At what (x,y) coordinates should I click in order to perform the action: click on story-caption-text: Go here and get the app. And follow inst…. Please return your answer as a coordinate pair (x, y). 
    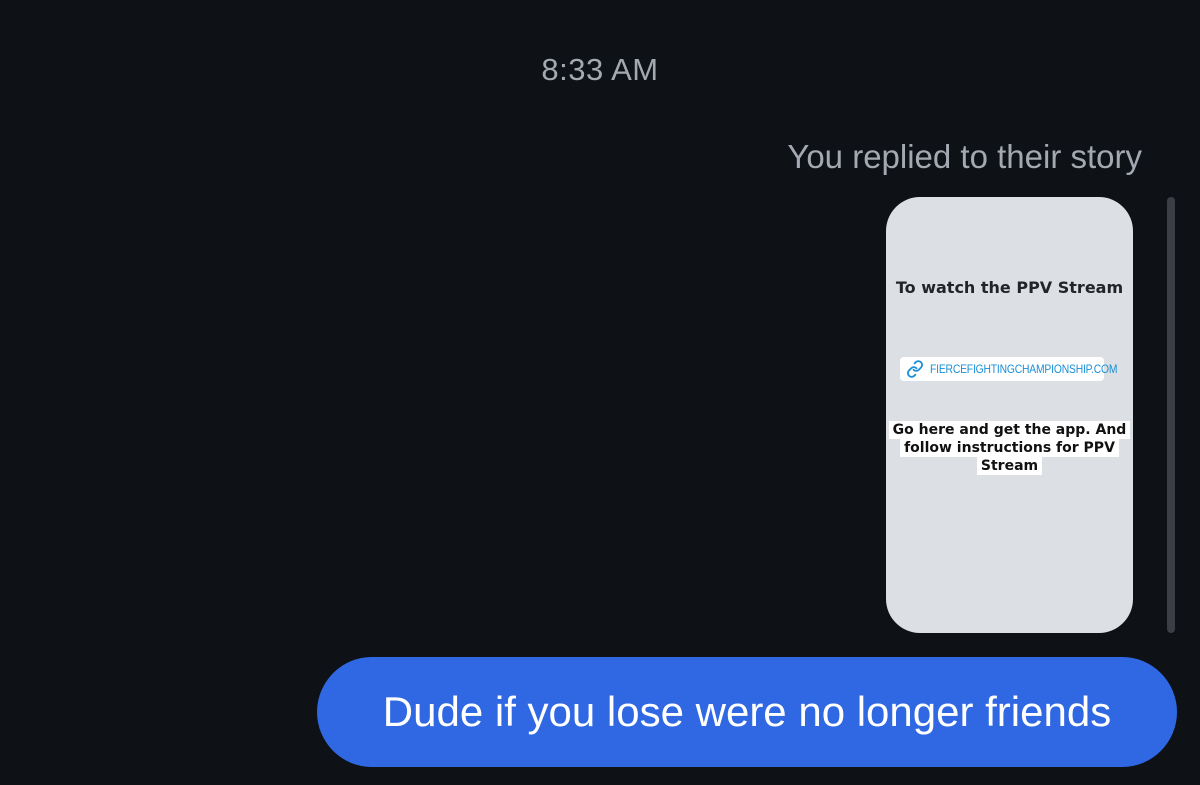
    Looking at the image, I should click on (1009, 448).